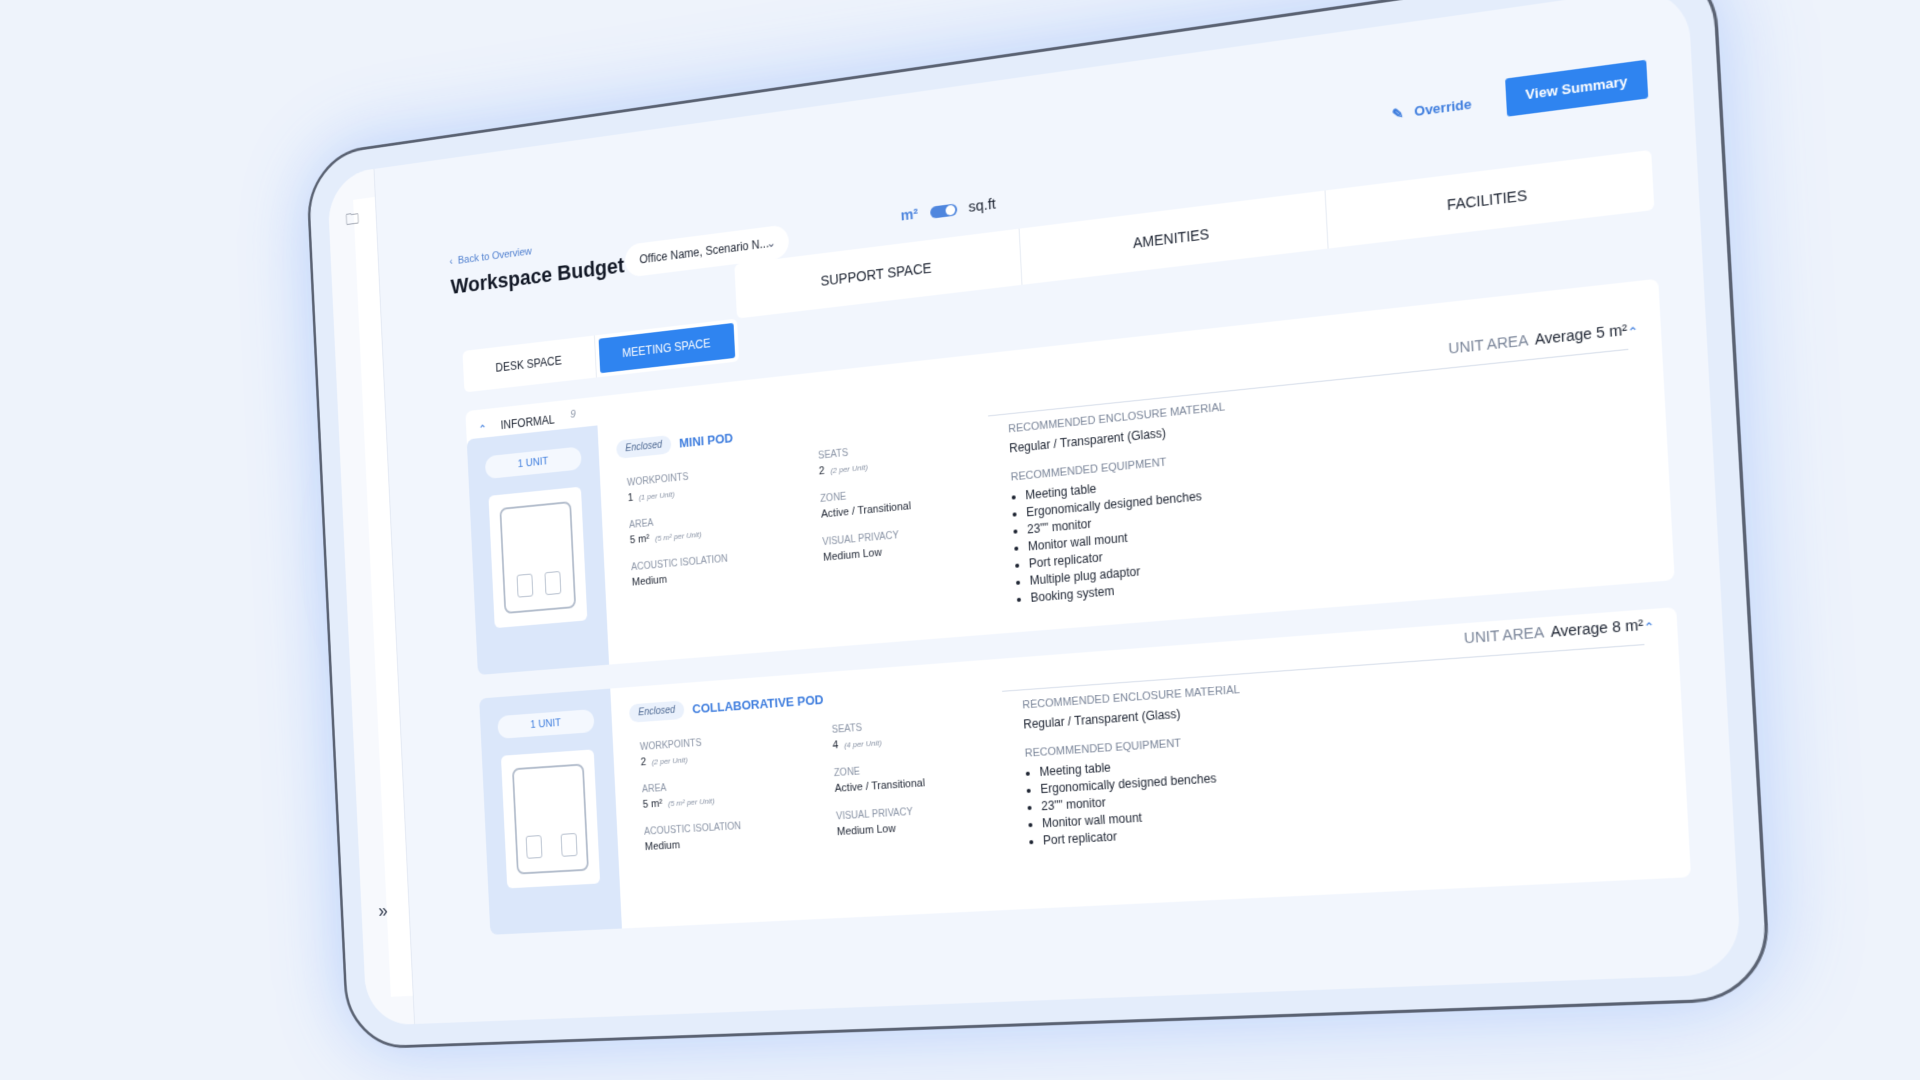 The height and width of the screenshot is (1080, 1920). What do you see at coordinates (757, 704) in the screenshot?
I see `pod-name: COLLABORATIVE POD` at bounding box center [757, 704].